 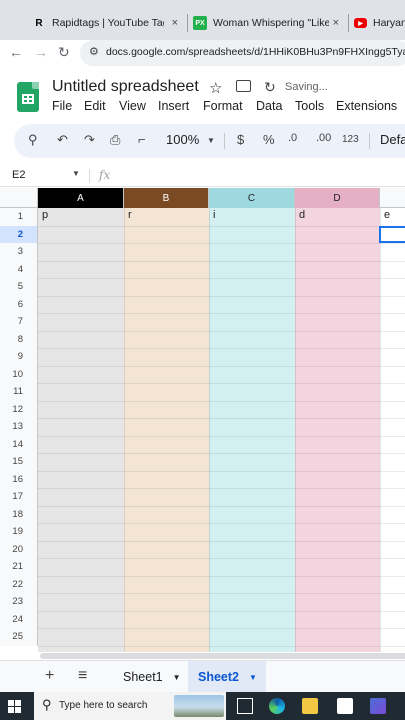 I want to click on browser-tab-label: Woman Whispering "Like and S, so click(x=271, y=23).